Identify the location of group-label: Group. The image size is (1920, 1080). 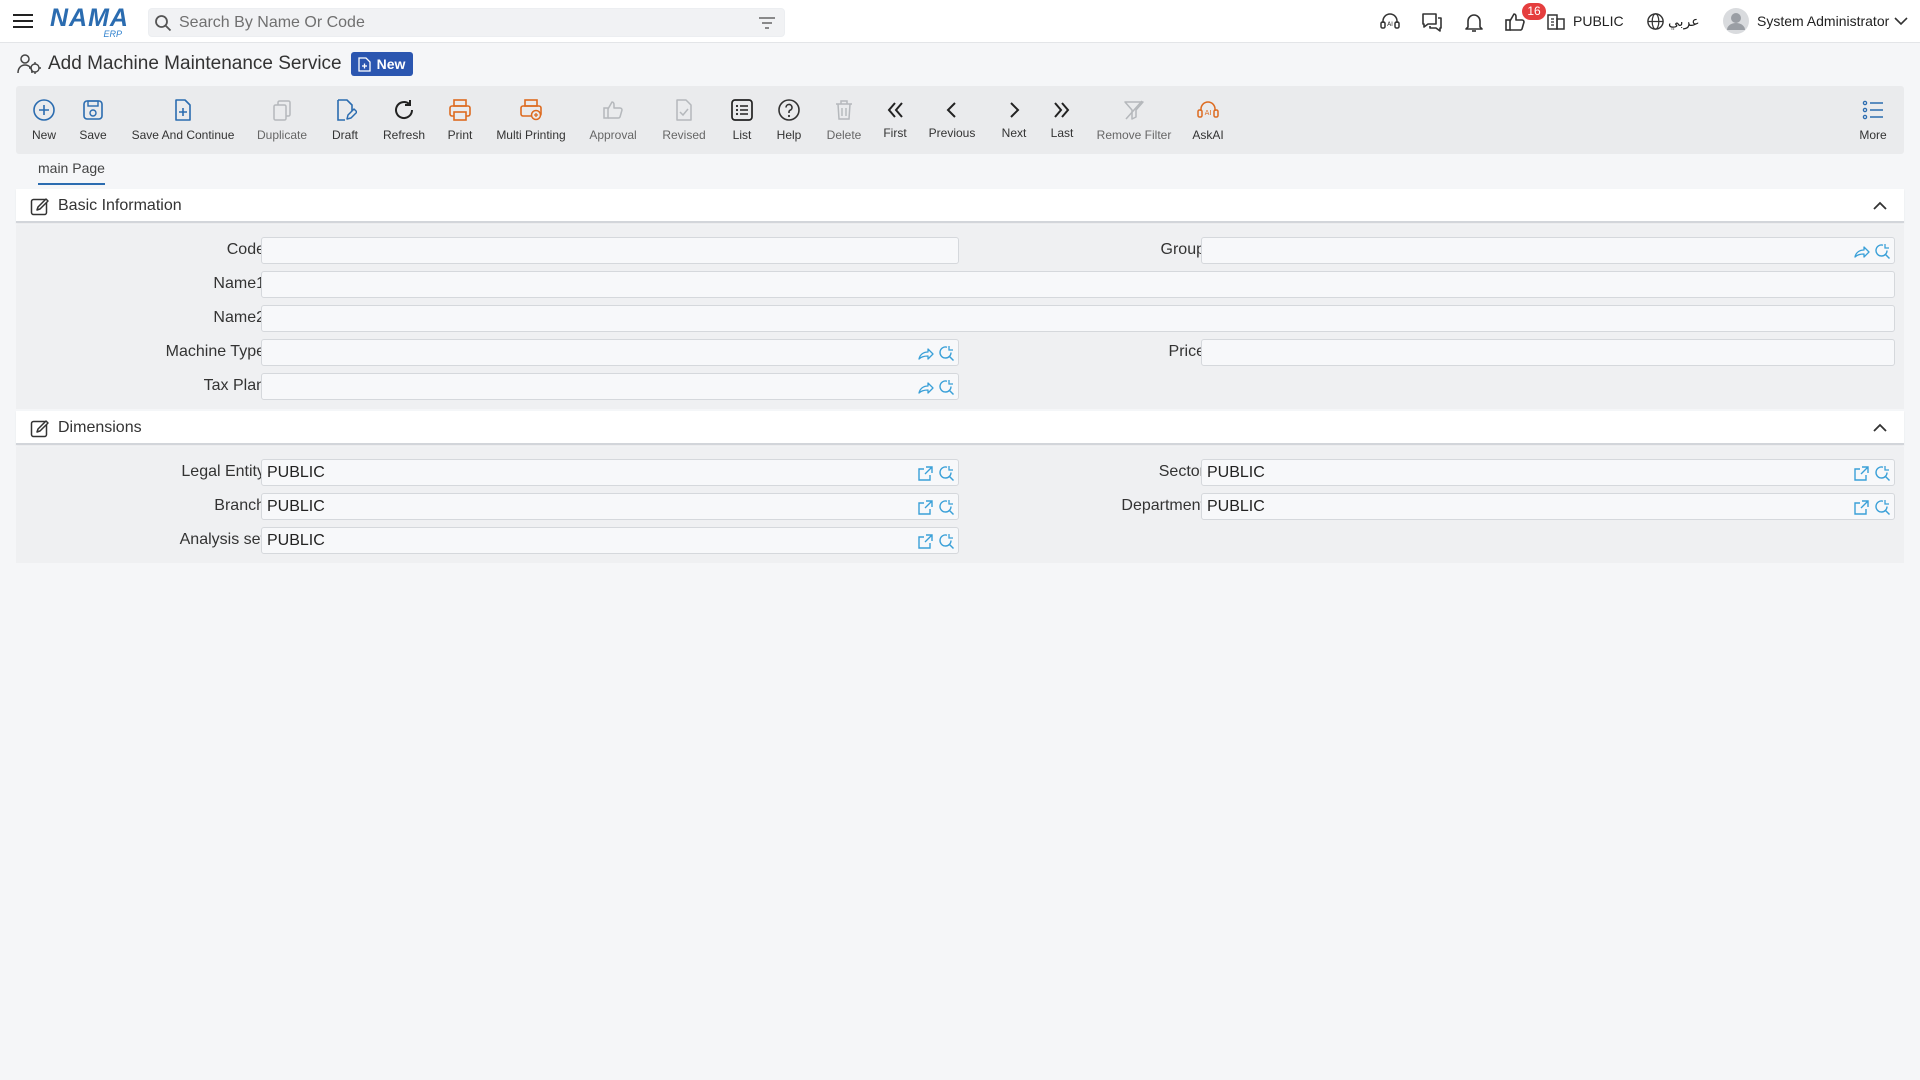
(1182, 249).